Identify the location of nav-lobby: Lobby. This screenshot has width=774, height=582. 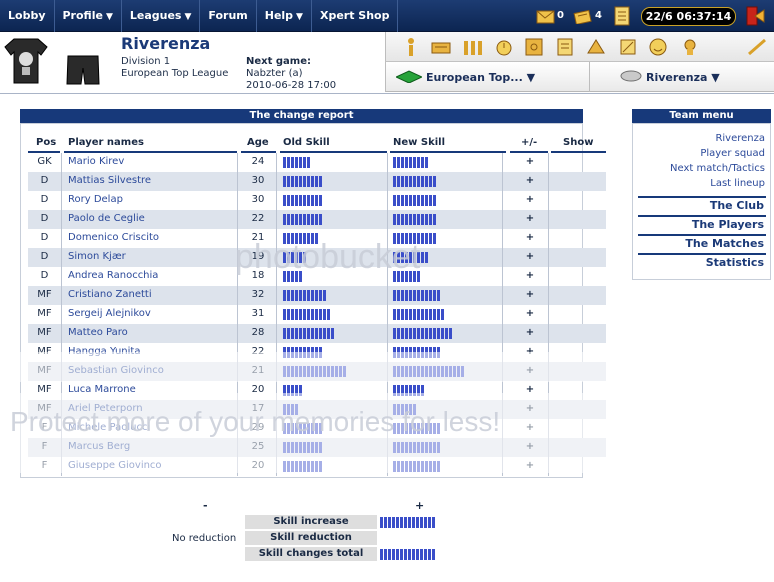
(27, 16).